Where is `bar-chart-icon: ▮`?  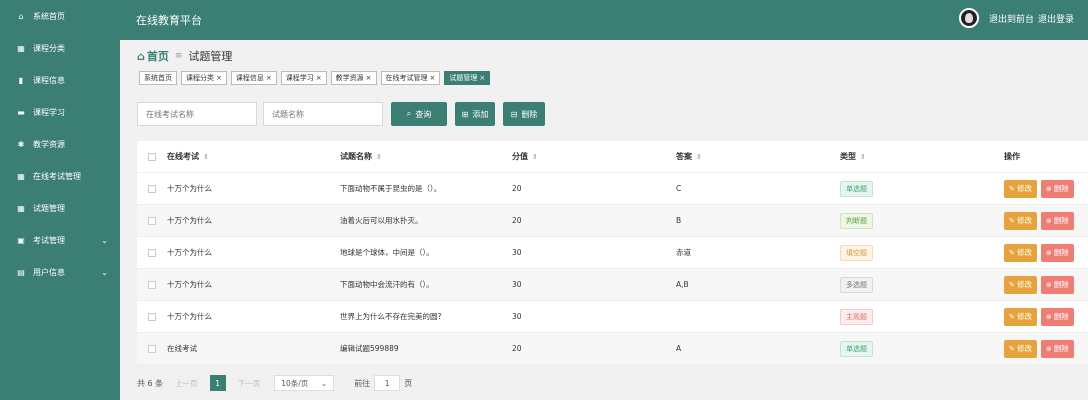 bar-chart-icon: ▮ is located at coordinates (21, 80).